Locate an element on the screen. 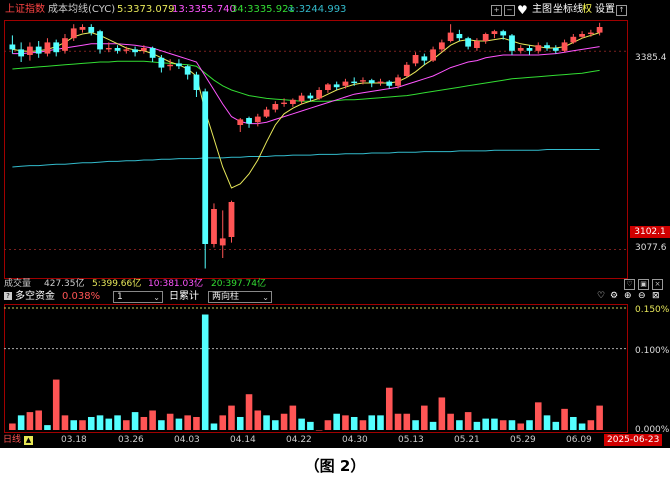  sub-indicator-name: 多空资金 is located at coordinates (35, 296).